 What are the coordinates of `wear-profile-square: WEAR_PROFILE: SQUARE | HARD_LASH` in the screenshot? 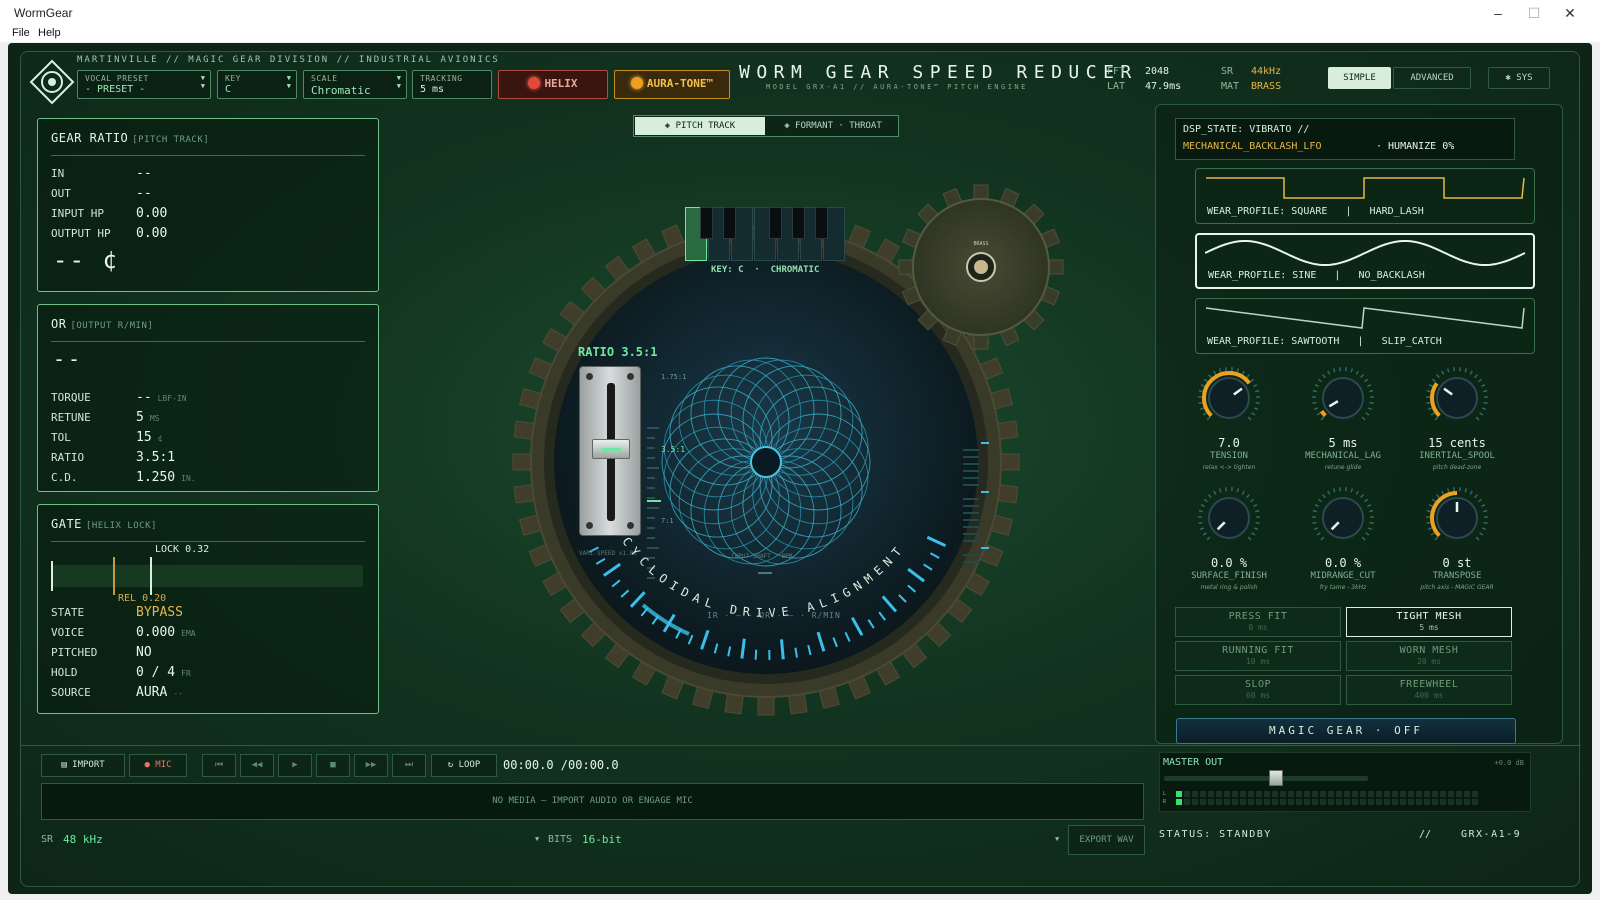 It's located at (1365, 196).